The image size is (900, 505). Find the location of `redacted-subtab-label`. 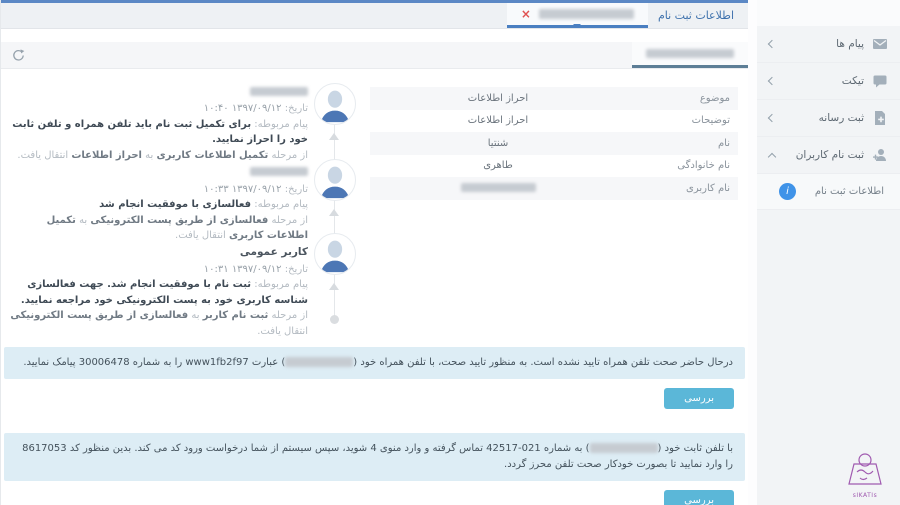

redacted-subtab-label is located at coordinates (690, 53).